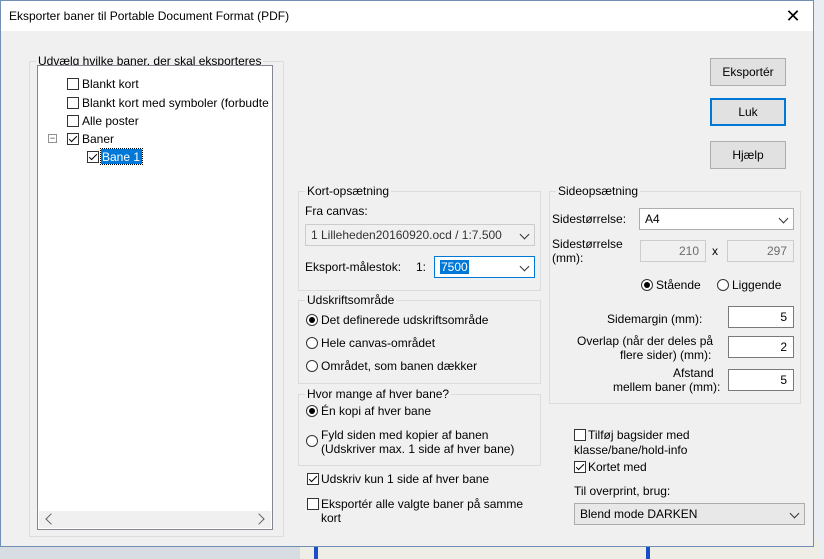  What do you see at coordinates (121, 156) in the screenshot?
I see `tree-item-label: Bane 1` at bounding box center [121, 156].